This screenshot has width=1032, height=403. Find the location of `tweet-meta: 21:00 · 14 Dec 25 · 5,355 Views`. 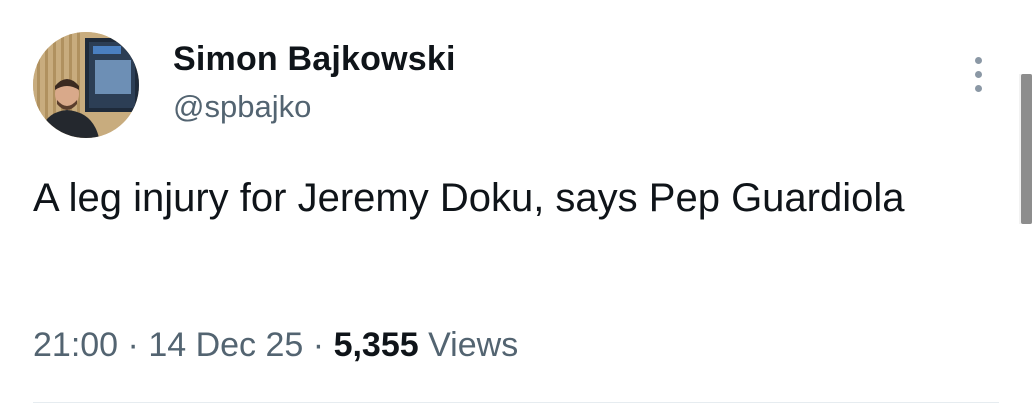

tweet-meta: 21:00 · 14 Dec 25 · 5,355 Views is located at coordinates (275, 345).